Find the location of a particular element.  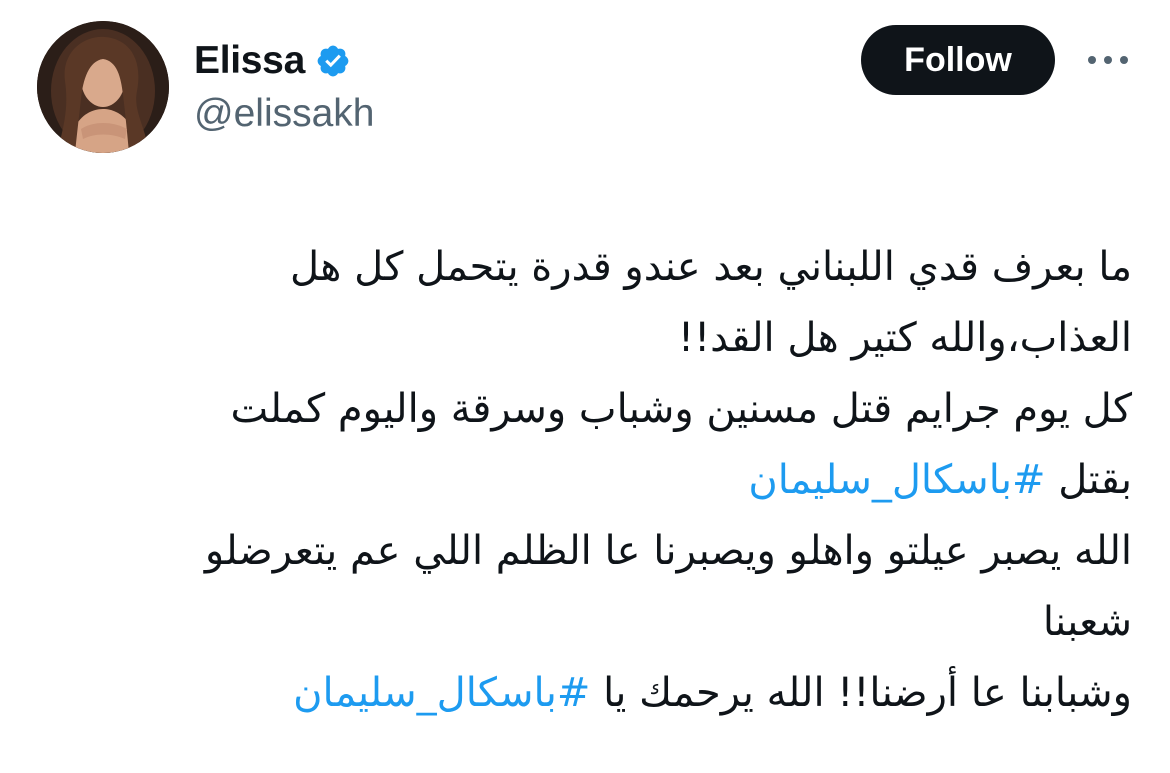

avatar-image is located at coordinates (103, 87).